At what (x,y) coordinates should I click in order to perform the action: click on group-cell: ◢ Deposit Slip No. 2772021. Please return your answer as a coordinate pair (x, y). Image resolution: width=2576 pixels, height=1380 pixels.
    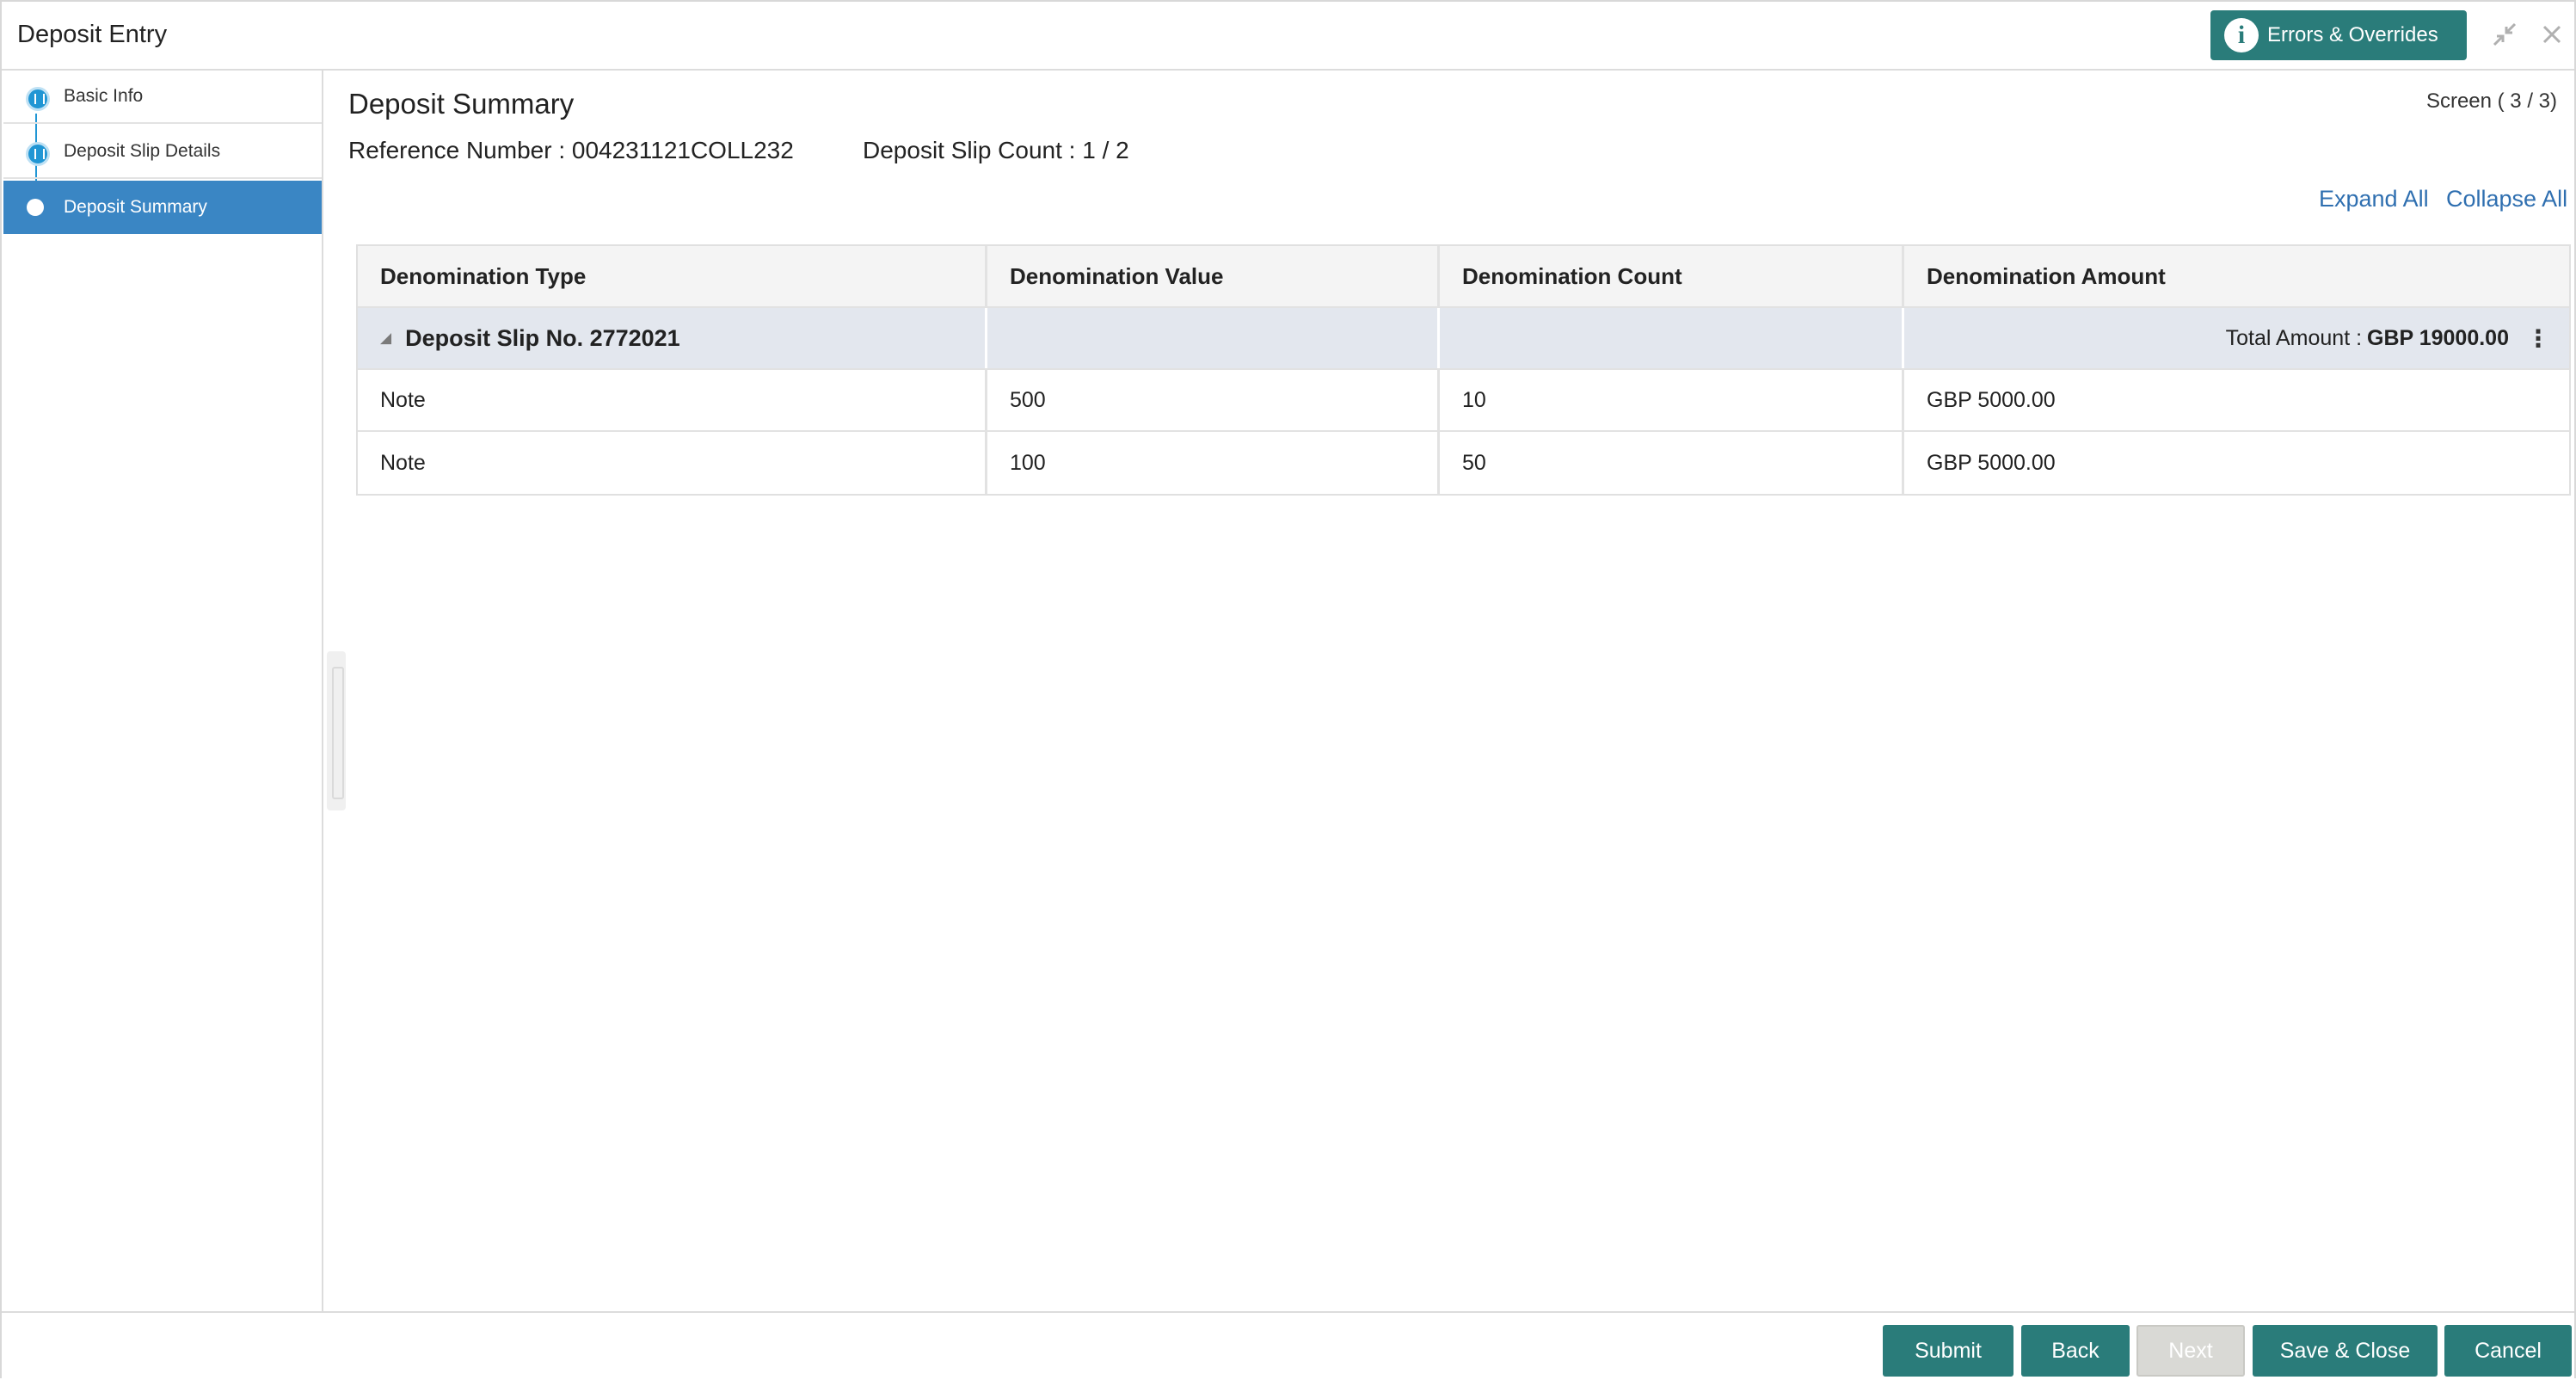
    Looking at the image, I should click on (672, 338).